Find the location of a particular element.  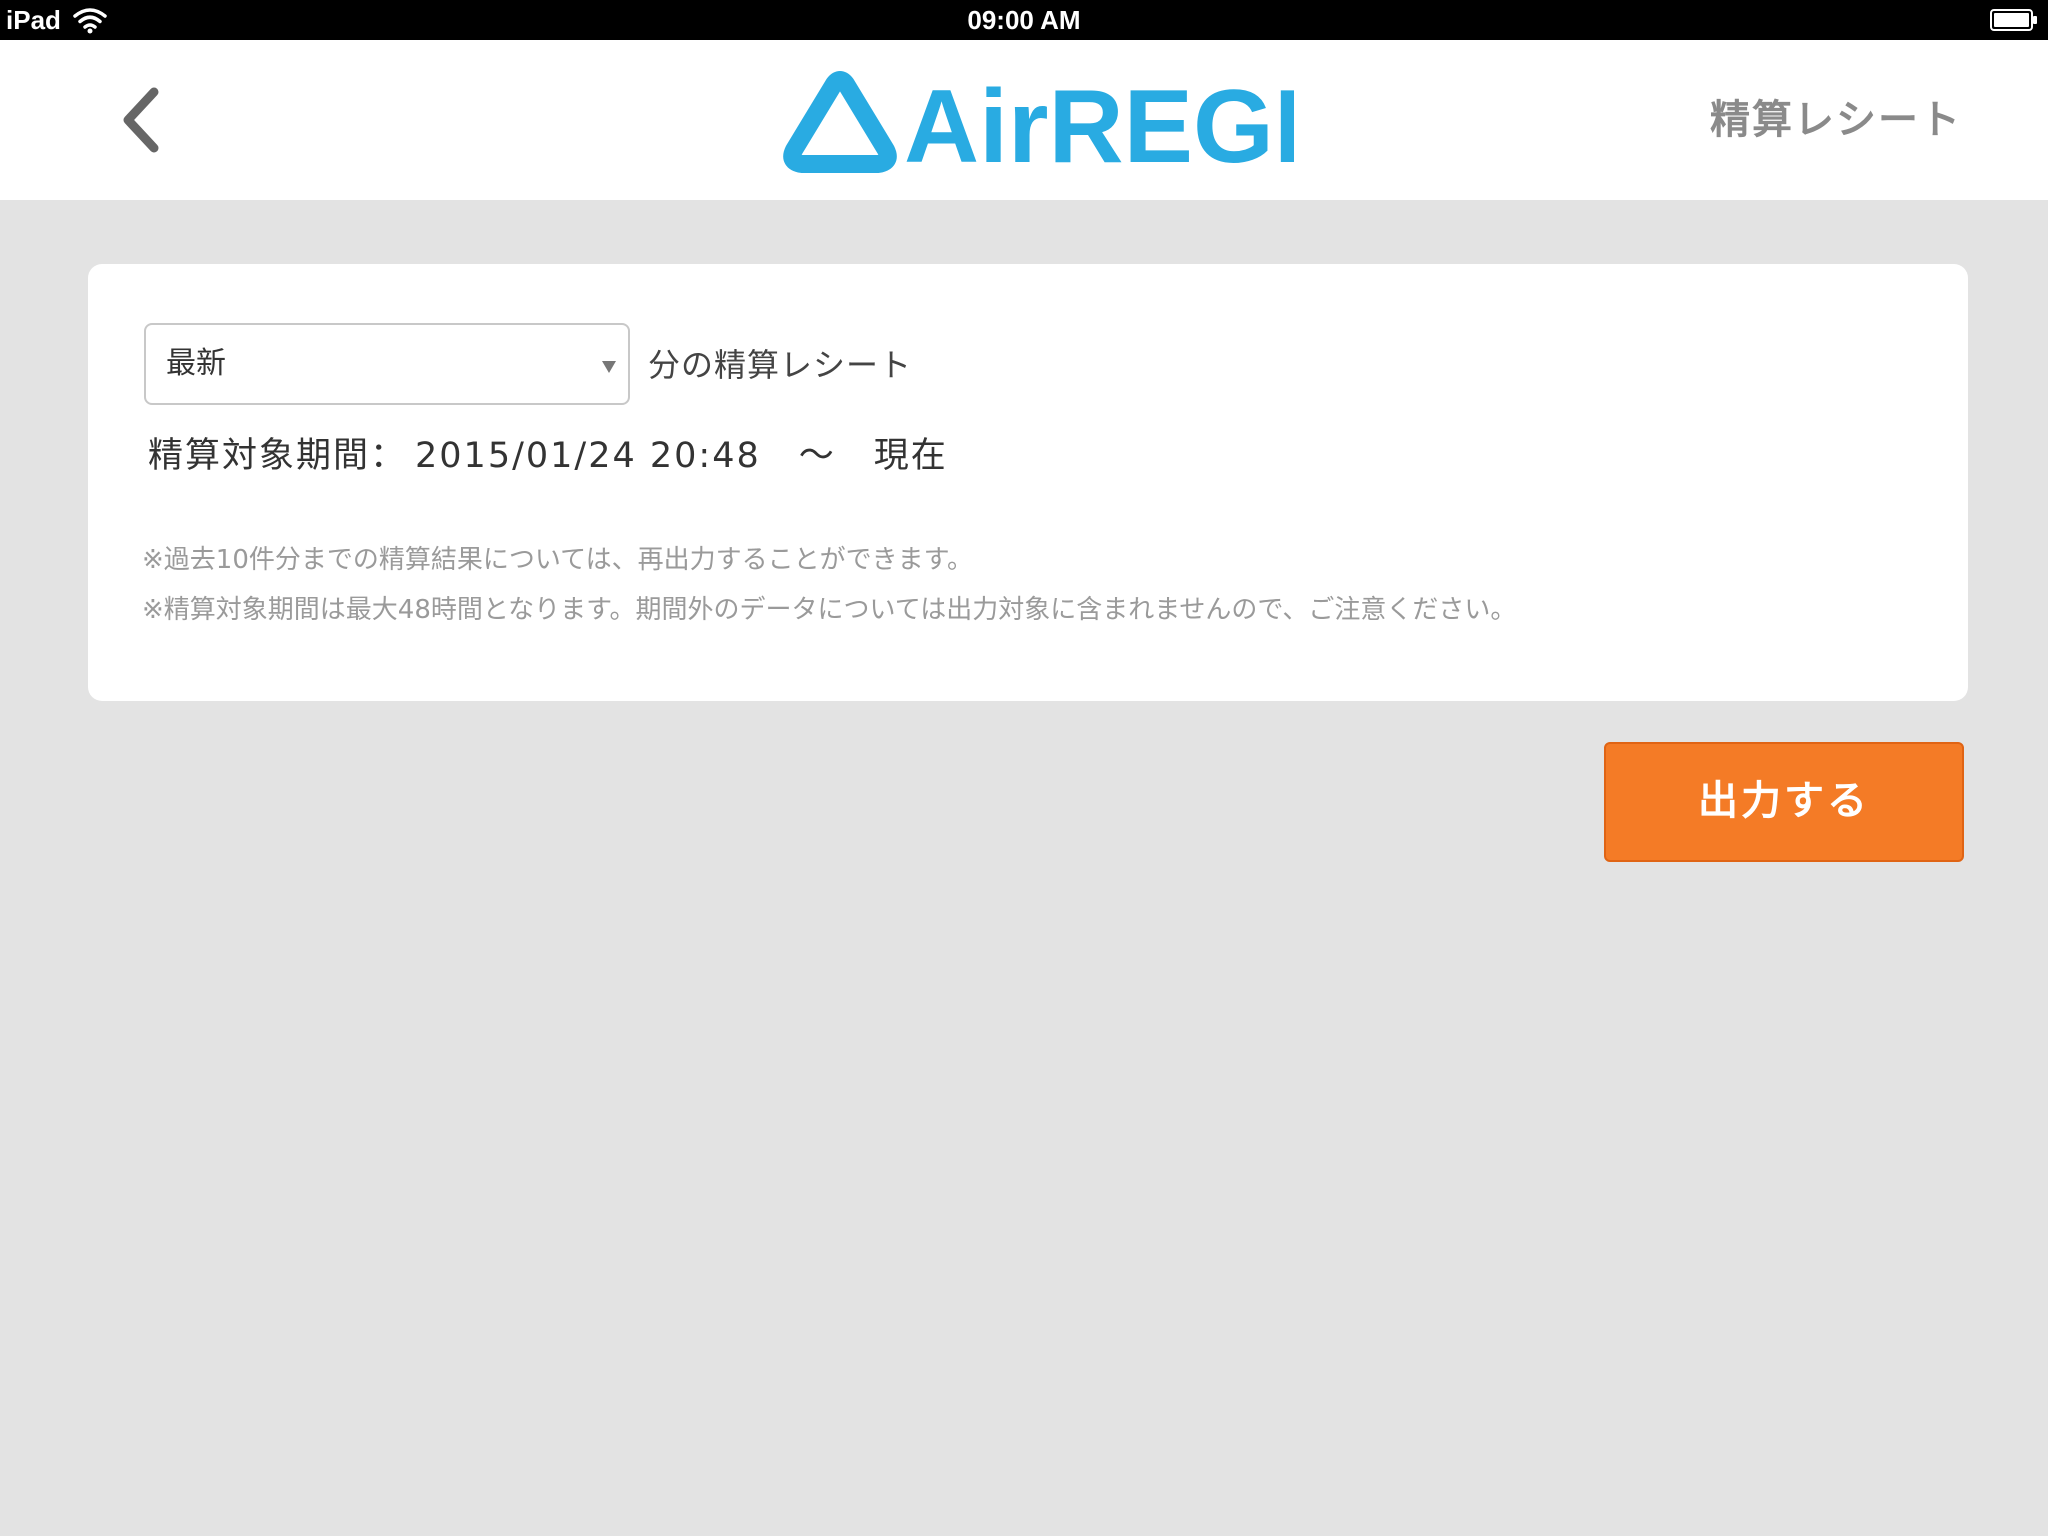

select-suffix-label: 分の精算レシート is located at coordinates (780, 365).